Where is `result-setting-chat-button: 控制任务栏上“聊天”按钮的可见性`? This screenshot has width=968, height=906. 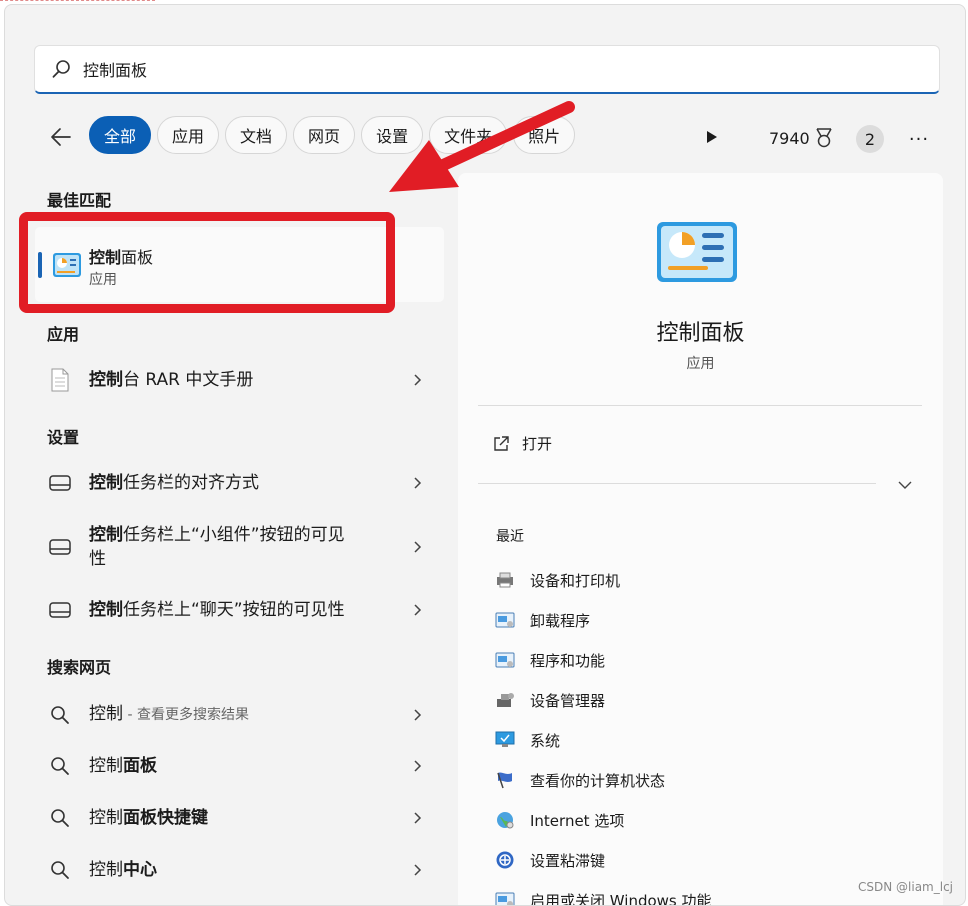
result-setting-chat-button: 控制任务栏上“聊天”按钮的可见性 is located at coordinates (241, 610).